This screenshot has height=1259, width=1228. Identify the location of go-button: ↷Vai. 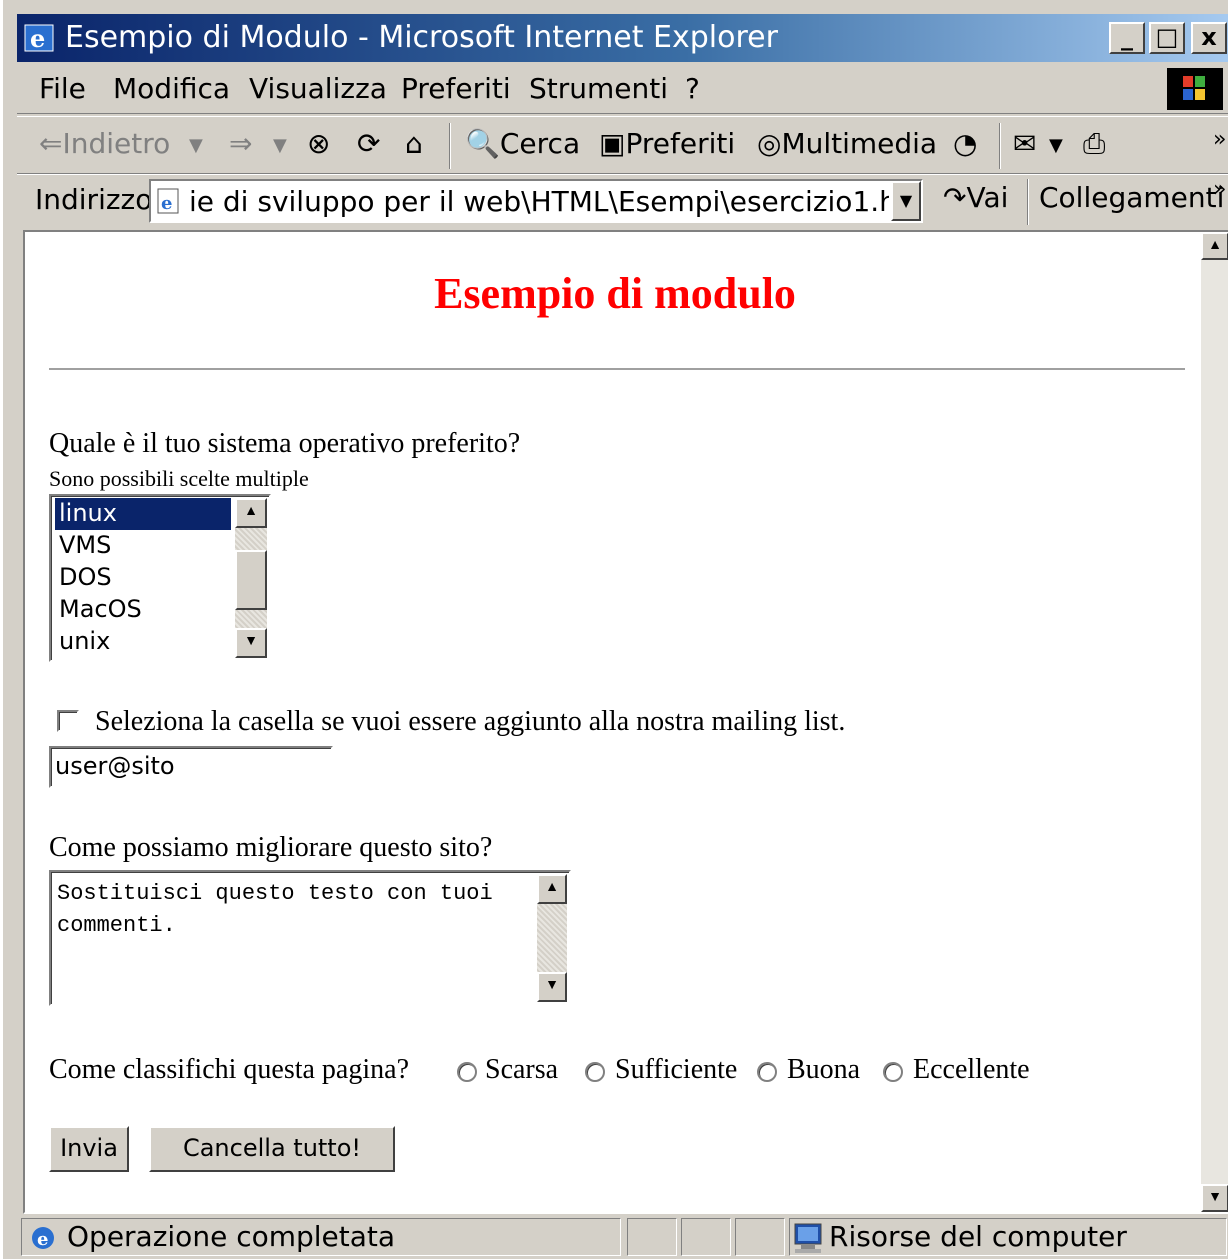
(975, 197).